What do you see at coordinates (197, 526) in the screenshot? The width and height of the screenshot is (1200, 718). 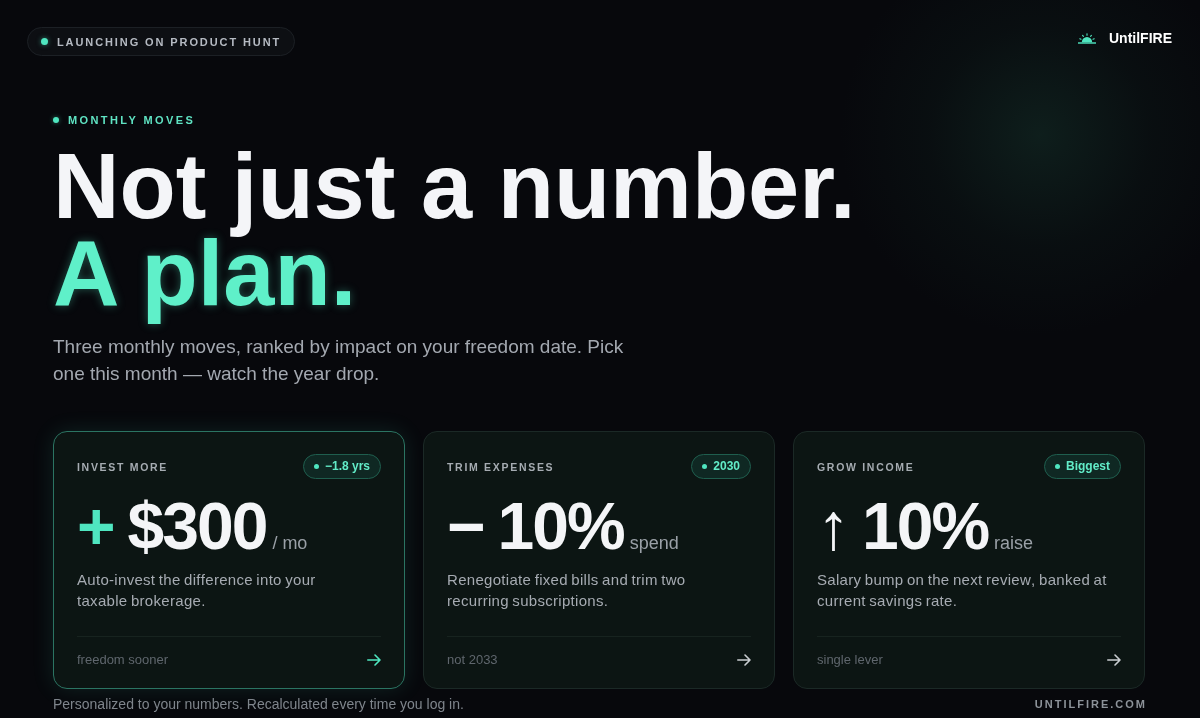 I see `value-amount: $300` at bounding box center [197, 526].